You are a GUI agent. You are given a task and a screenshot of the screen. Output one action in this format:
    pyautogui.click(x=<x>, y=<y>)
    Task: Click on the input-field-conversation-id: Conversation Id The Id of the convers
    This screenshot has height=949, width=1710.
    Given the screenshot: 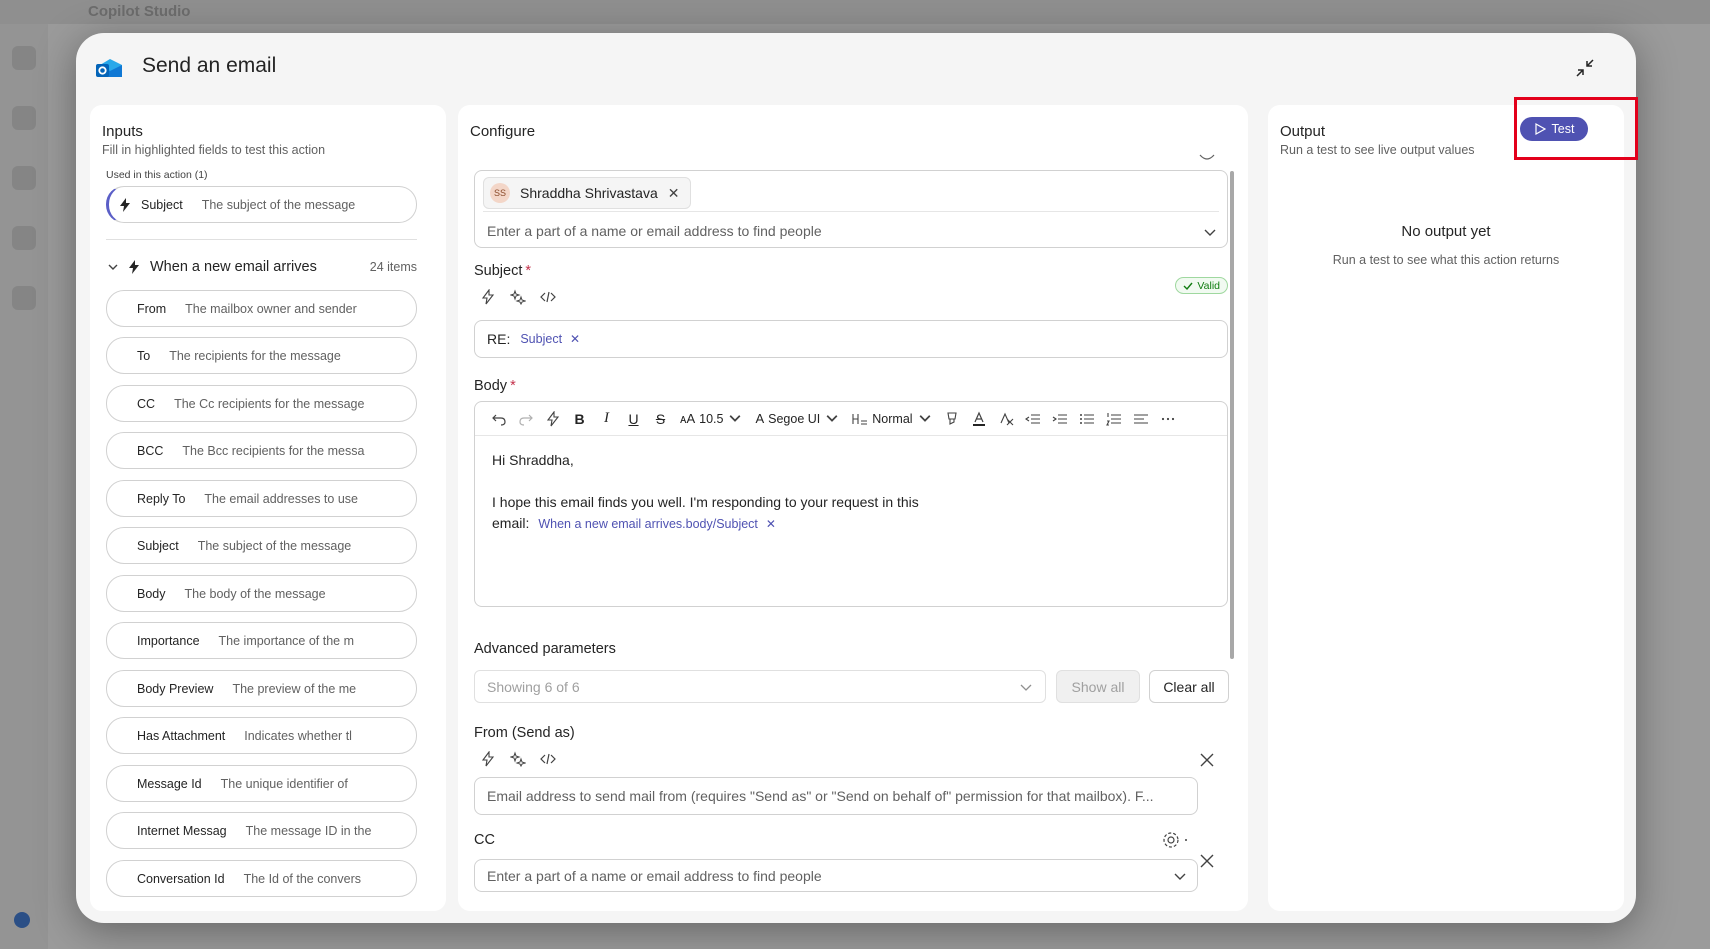 What is the action you would take?
    pyautogui.click(x=261, y=878)
    